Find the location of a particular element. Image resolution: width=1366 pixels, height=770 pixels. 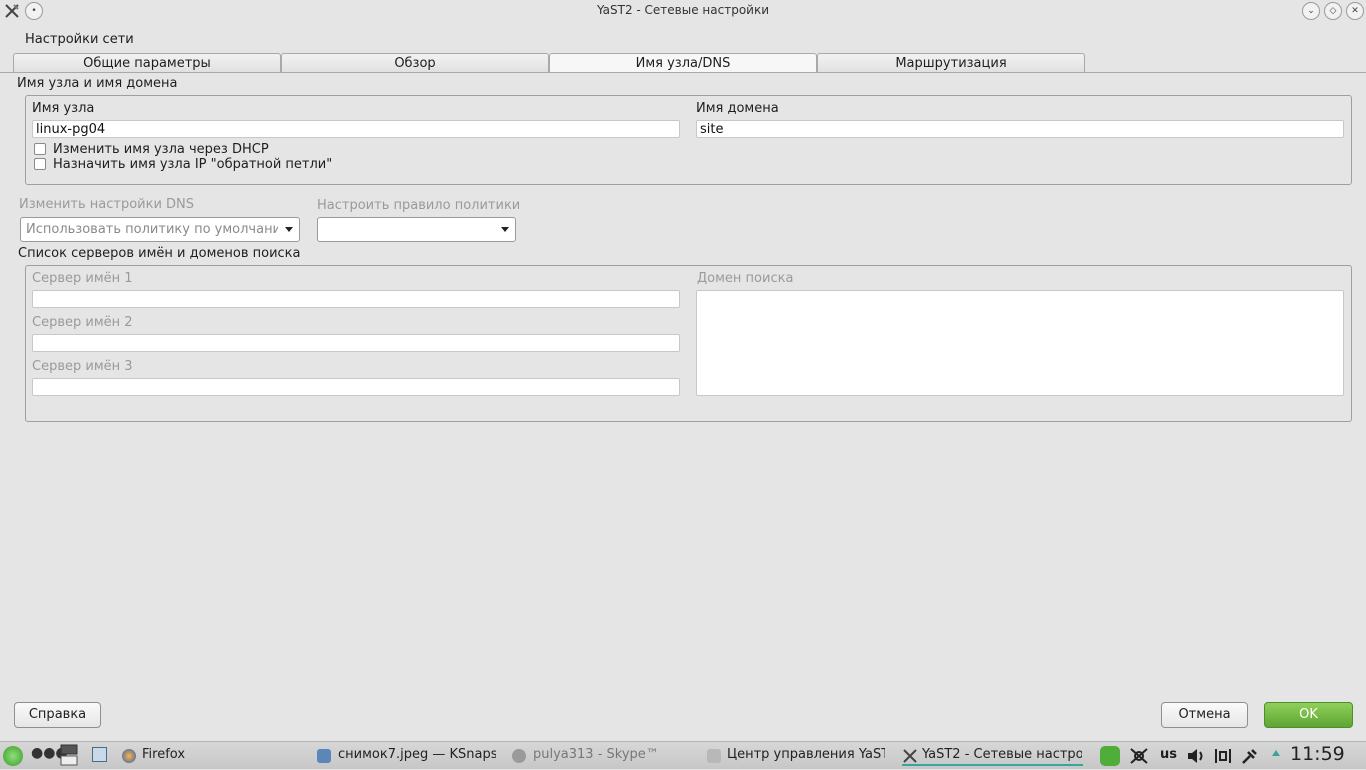

nameserver-2-label: Сервер имён 2 is located at coordinates (82, 322).